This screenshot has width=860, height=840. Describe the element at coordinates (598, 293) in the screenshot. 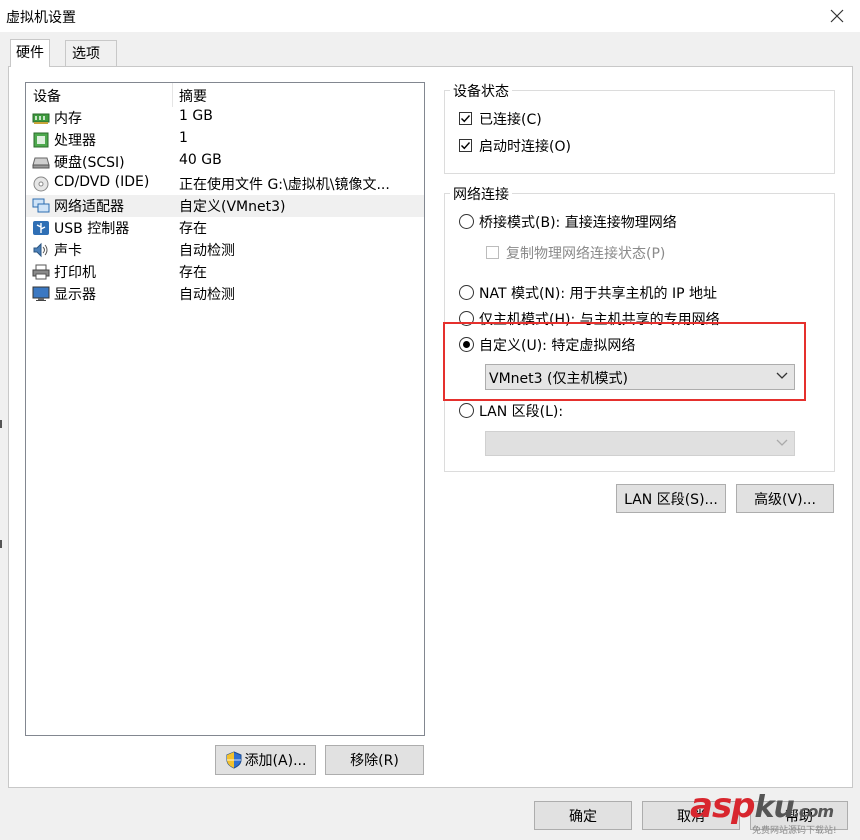

I see `nat-label: NAT 模式(N): 用于共享主机的 IP 地址` at that location.